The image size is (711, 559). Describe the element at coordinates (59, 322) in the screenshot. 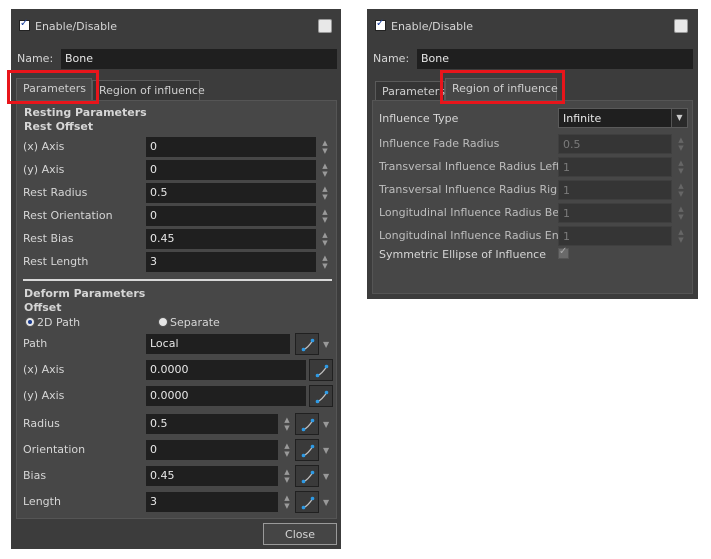

I see `radio-2d-path-label: 2D Path` at that location.